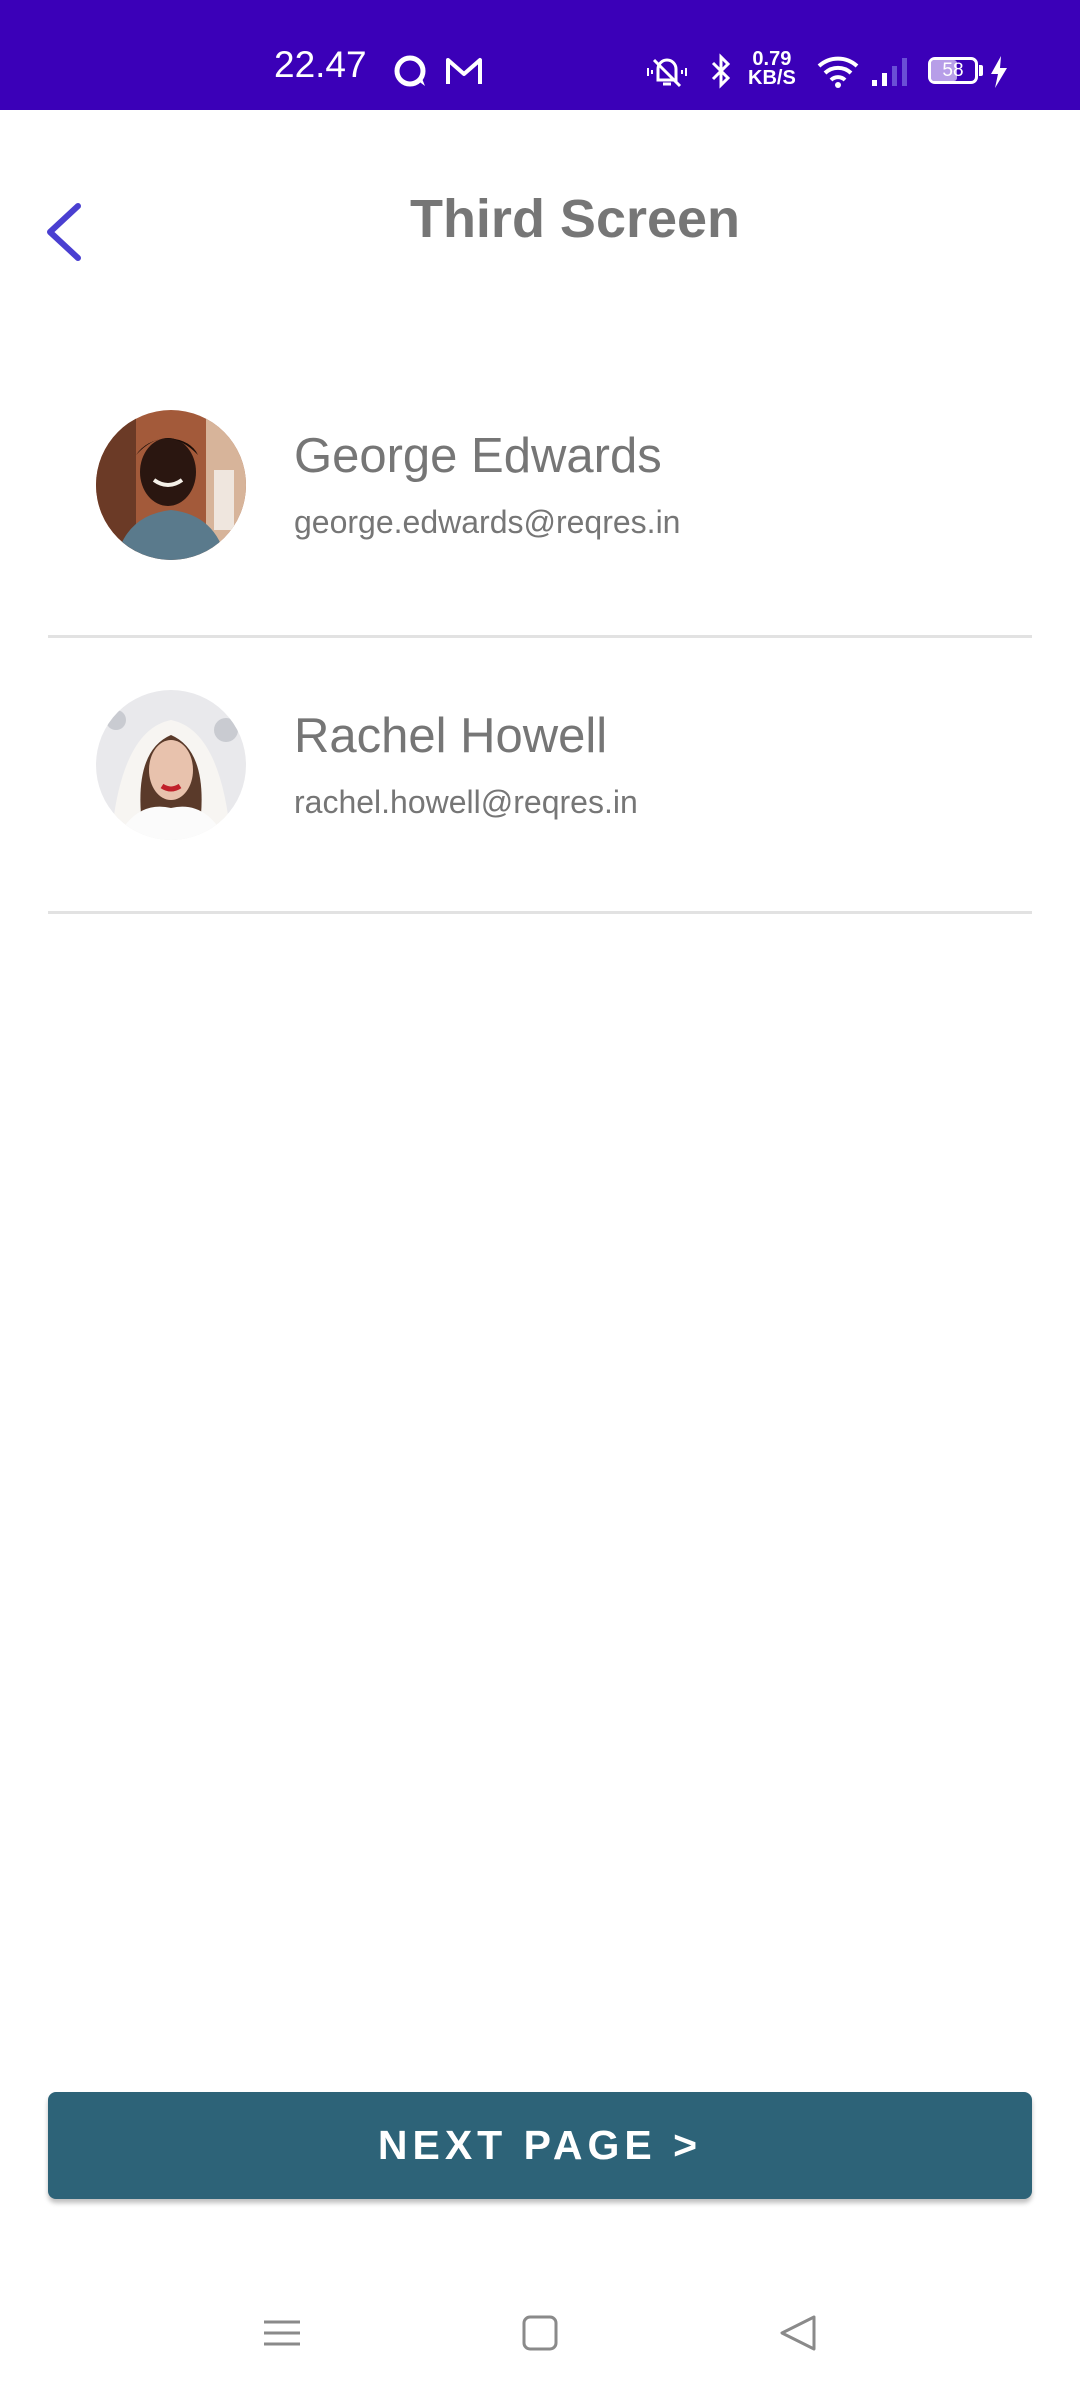 The width and height of the screenshot is (1080, 2405). I want to click on chevron-left-icon, so click(66, 239).